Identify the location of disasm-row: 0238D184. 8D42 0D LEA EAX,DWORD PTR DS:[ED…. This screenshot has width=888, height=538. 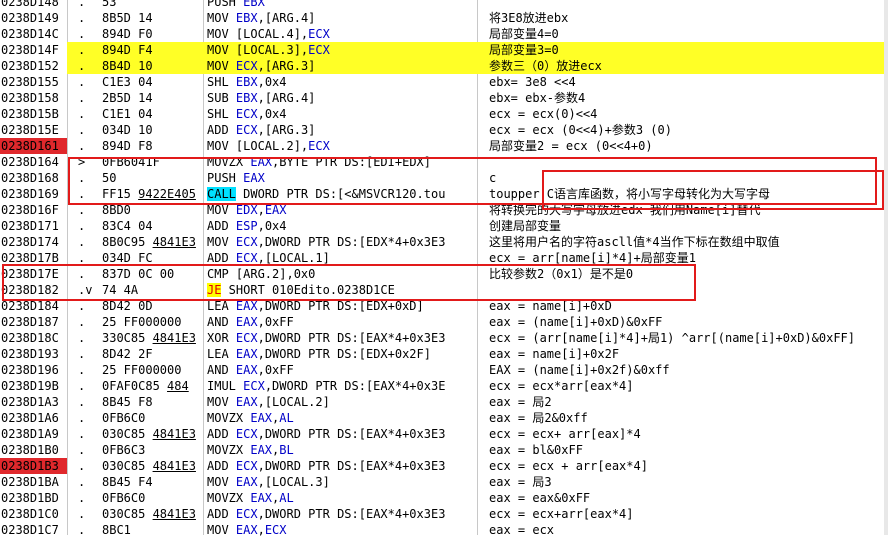
(444, 306).